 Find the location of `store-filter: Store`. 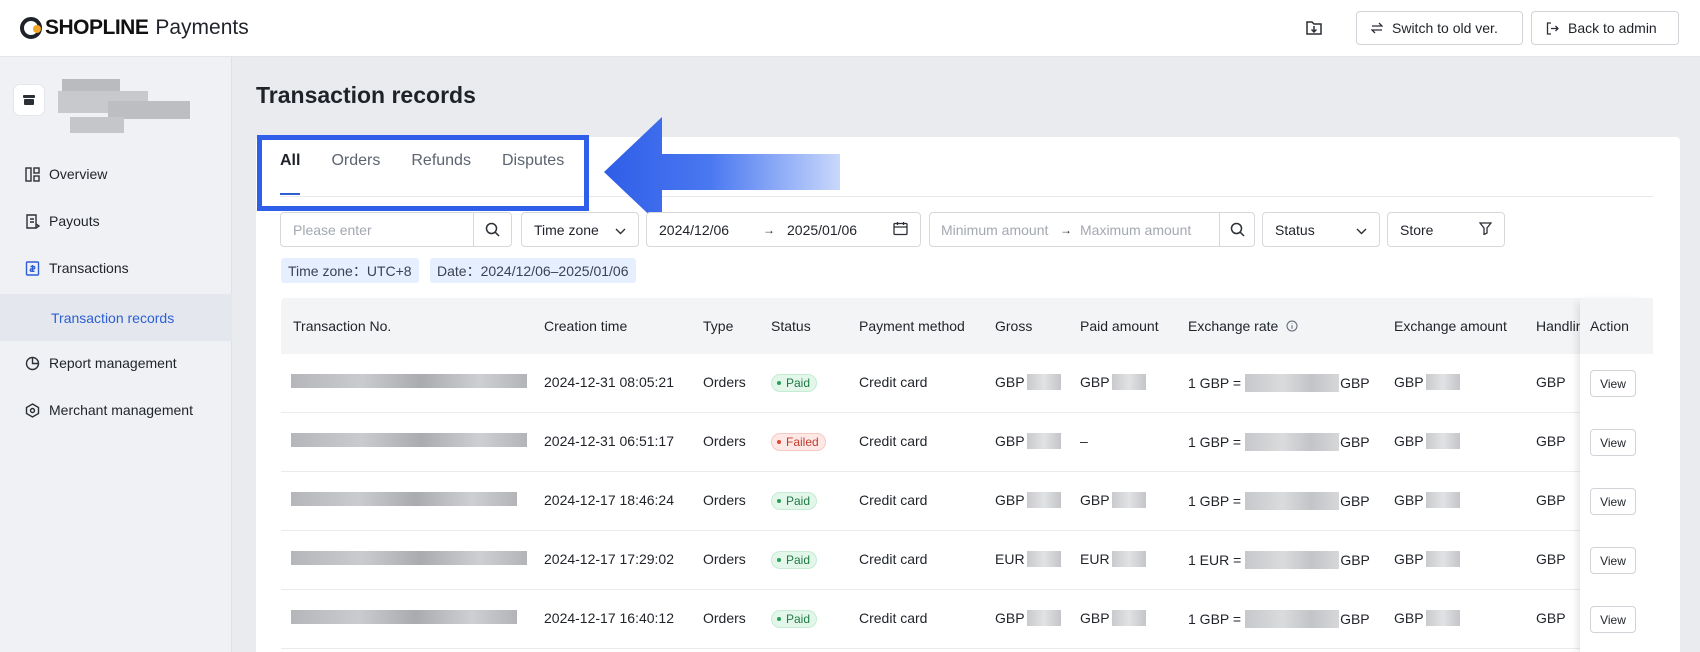

store-filter: Store is located at coordinates (1446, 229).